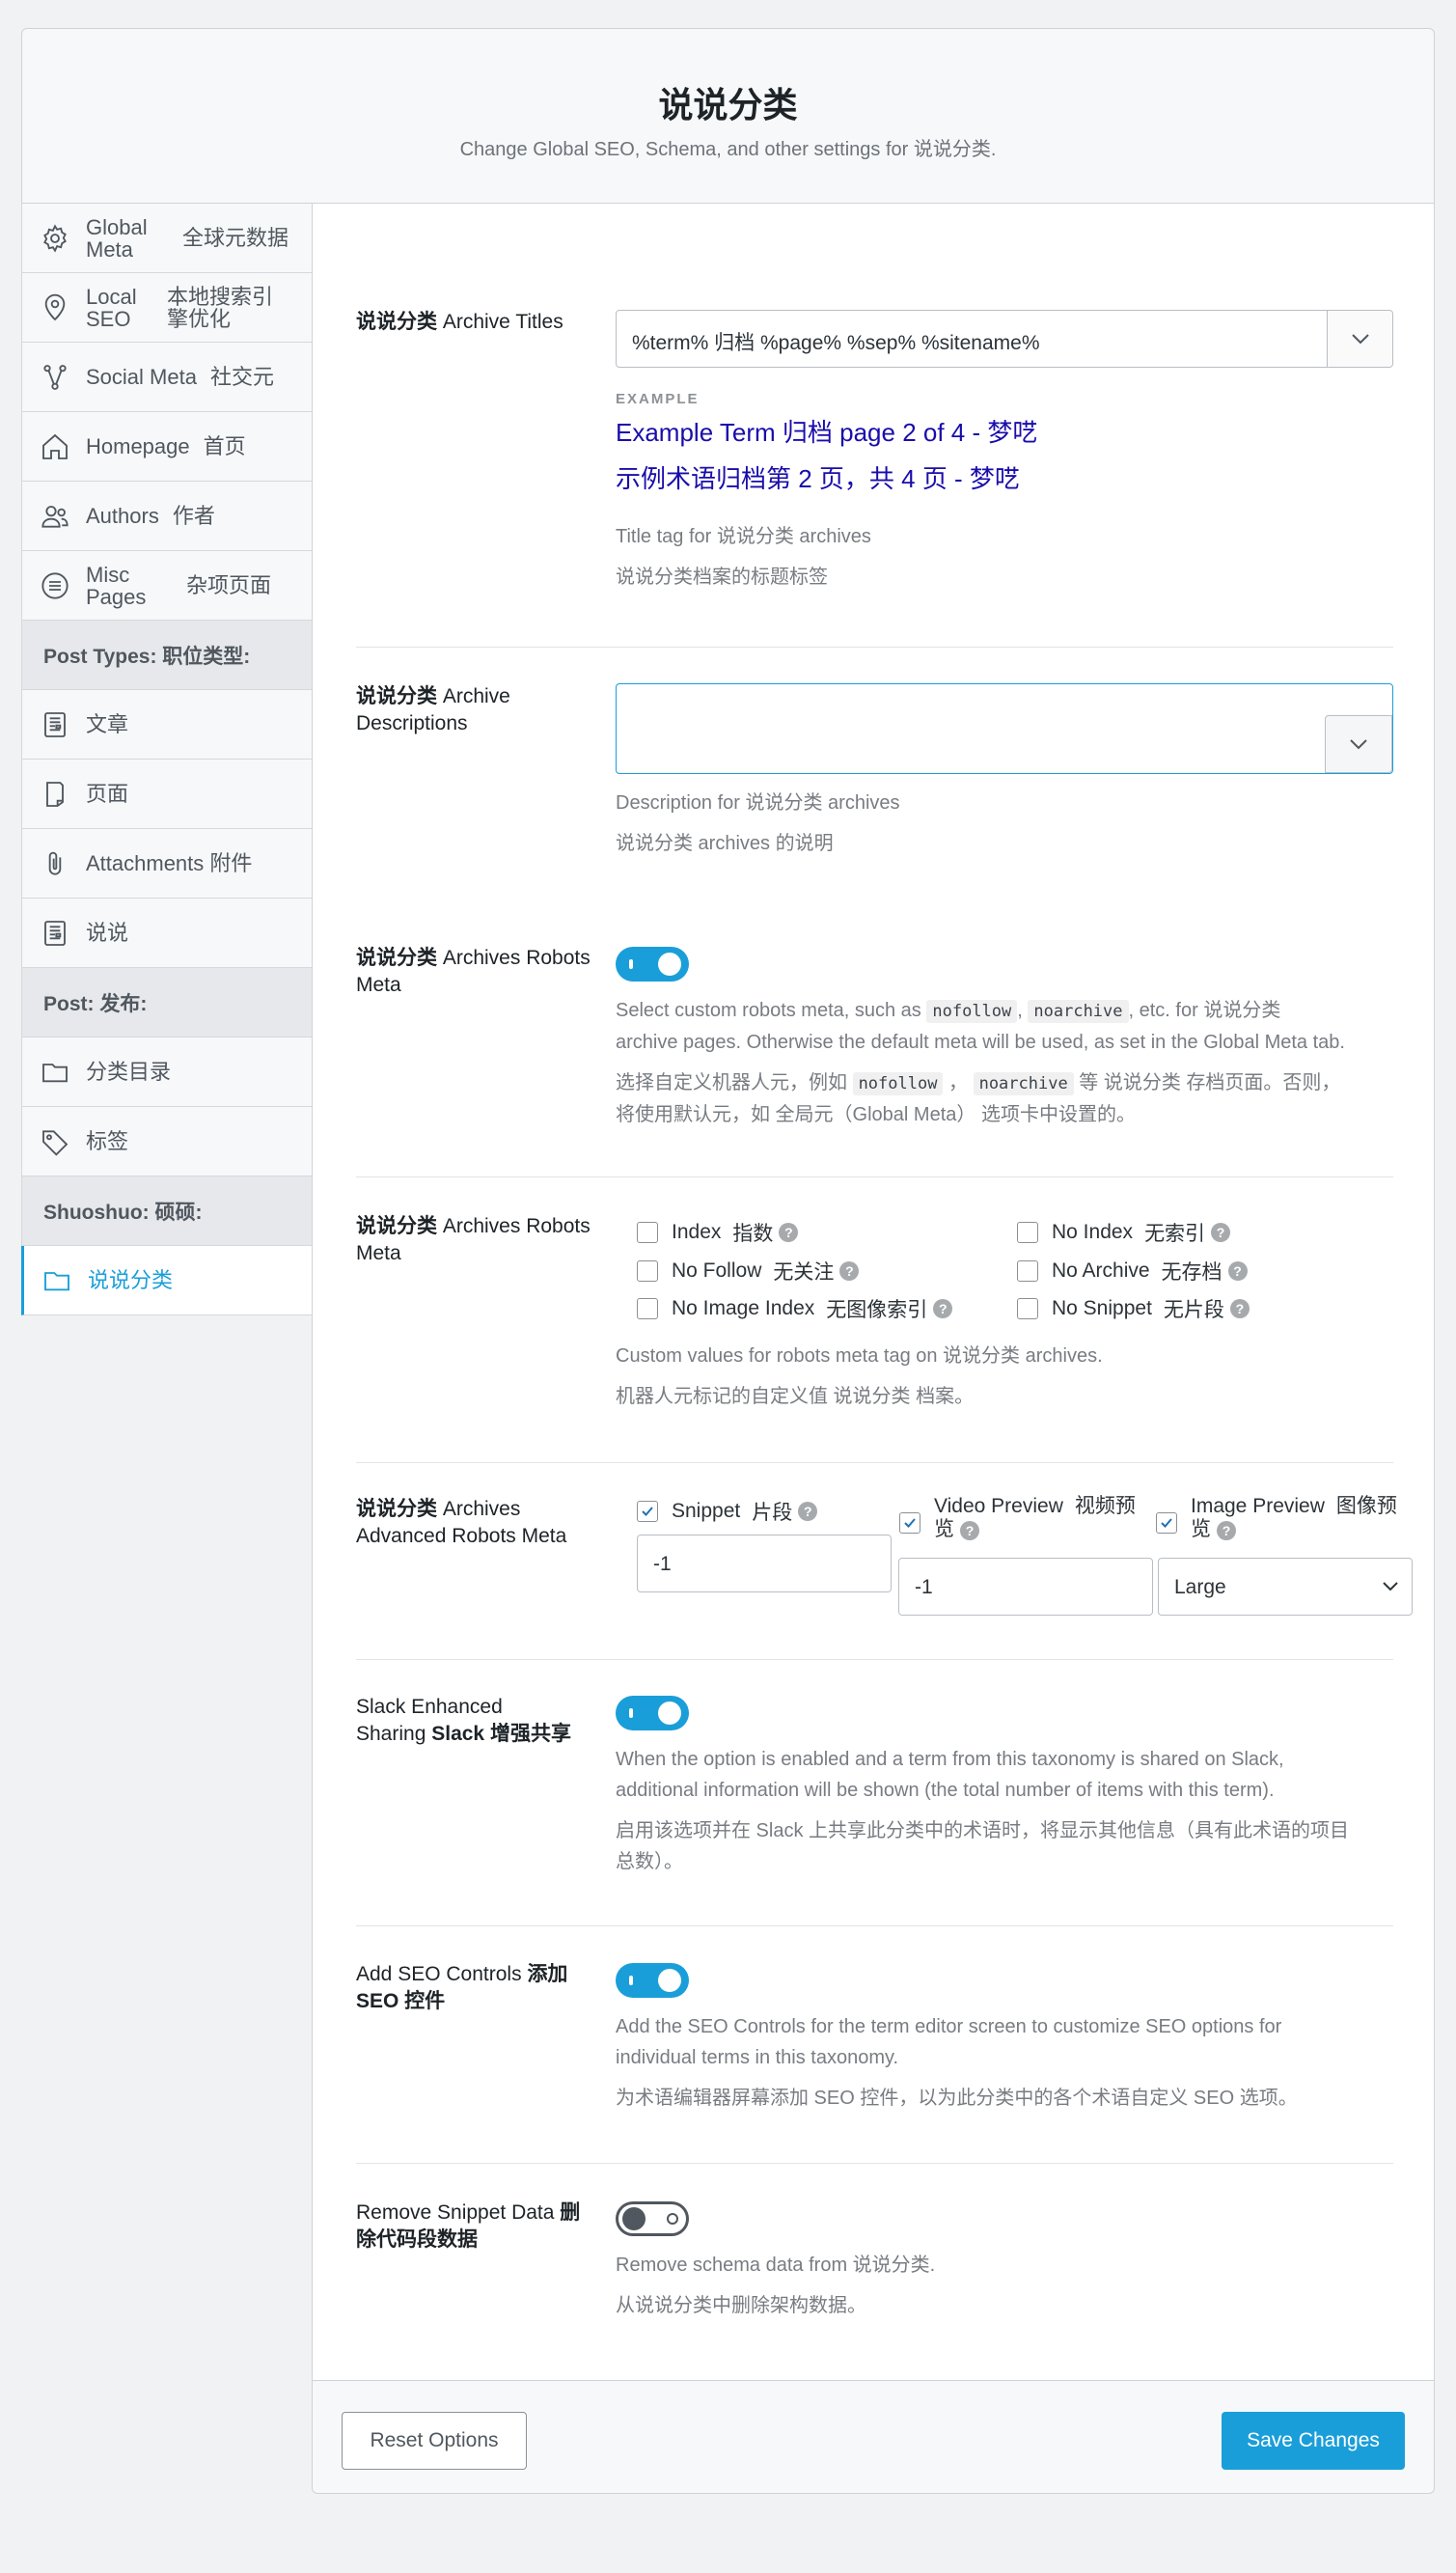  I want to click on sidebar-item-global-meta: Global Meta 全球元数据, so click(167, 238).